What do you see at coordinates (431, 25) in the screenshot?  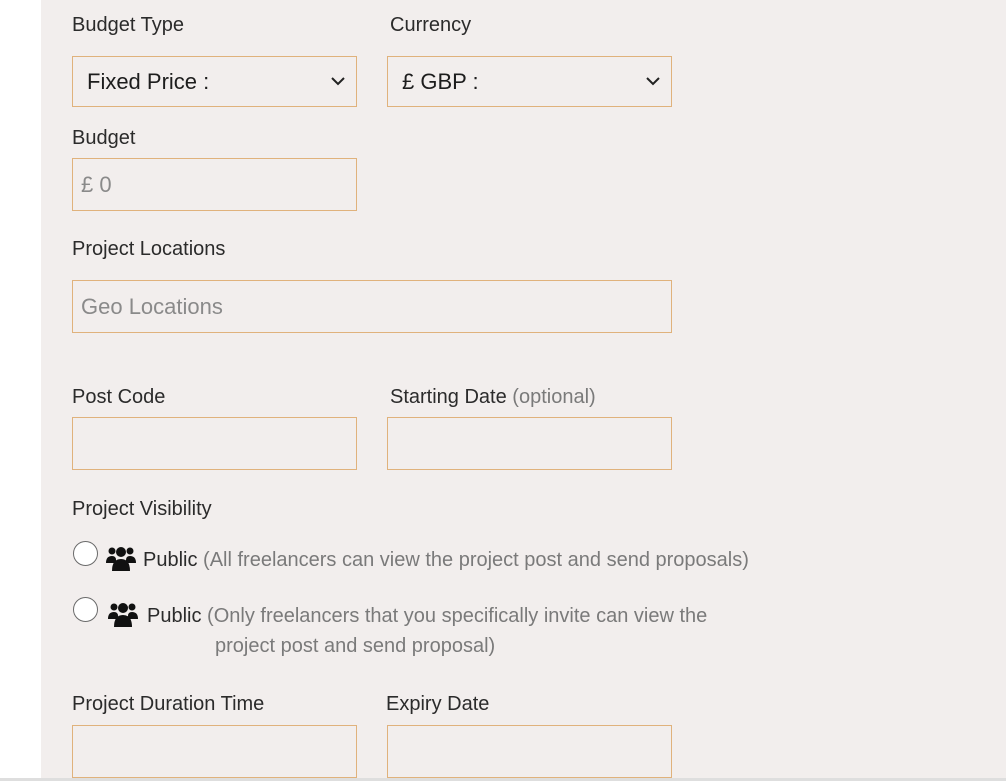 I see `currency-label: Currency` at bounding box center [431, 25].